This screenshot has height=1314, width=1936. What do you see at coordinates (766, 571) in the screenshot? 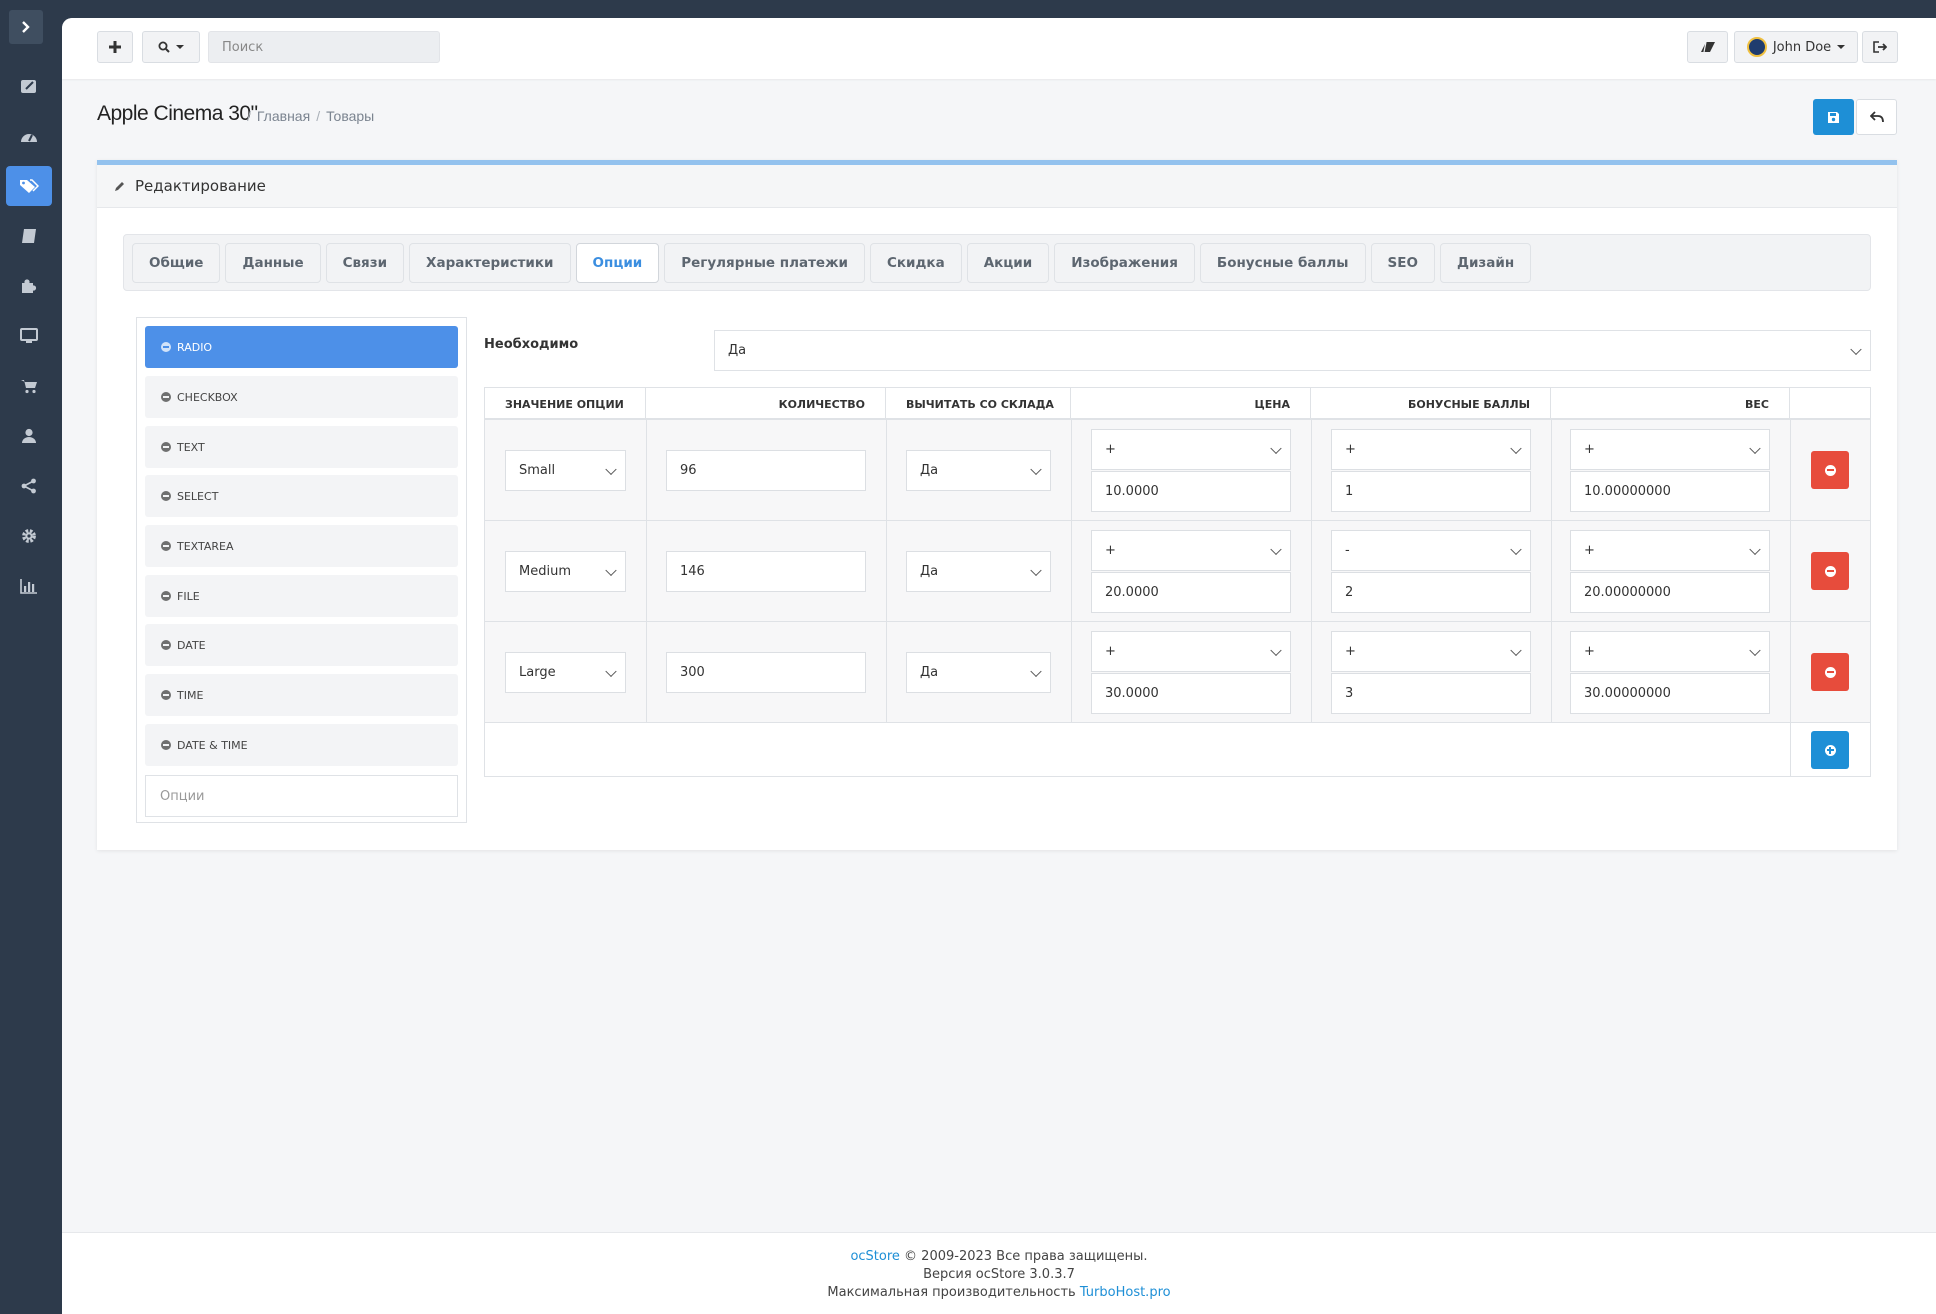
I see `quantity-input: 146` at bounding box center [766, 571].